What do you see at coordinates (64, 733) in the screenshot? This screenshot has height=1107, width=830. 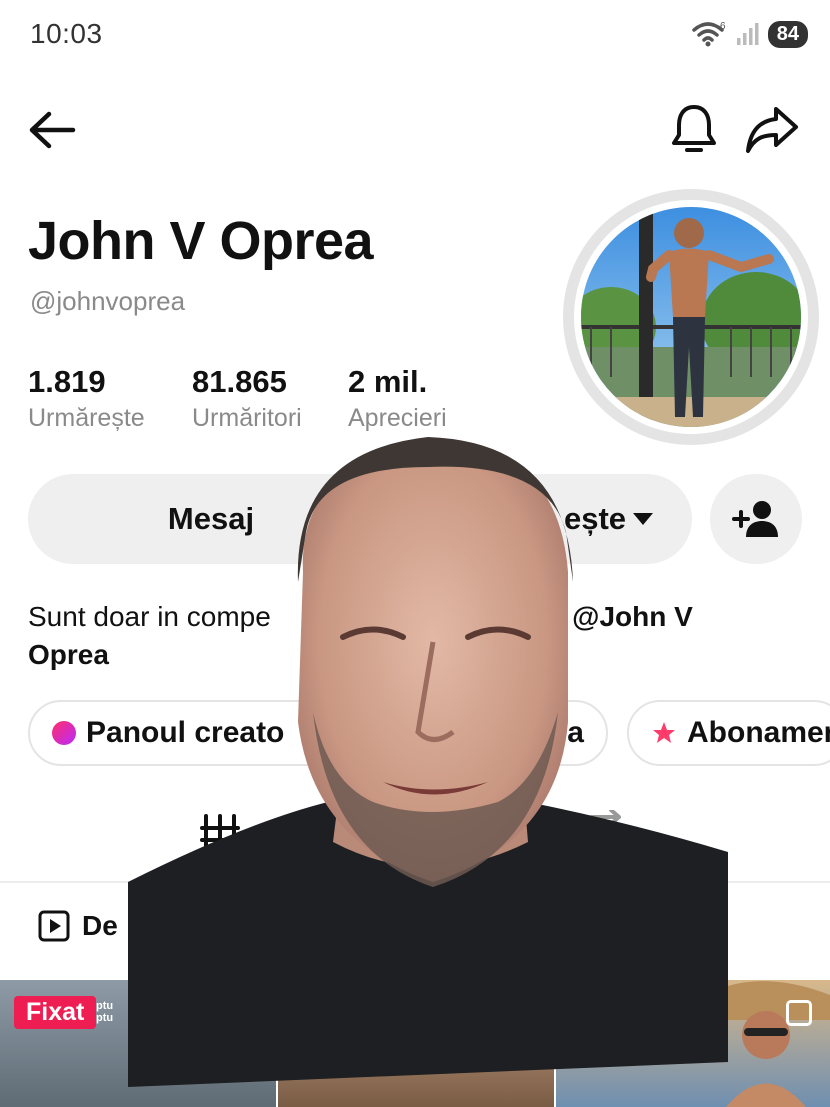 I see `creator-dot-icon` at bounding box center [64, 733].